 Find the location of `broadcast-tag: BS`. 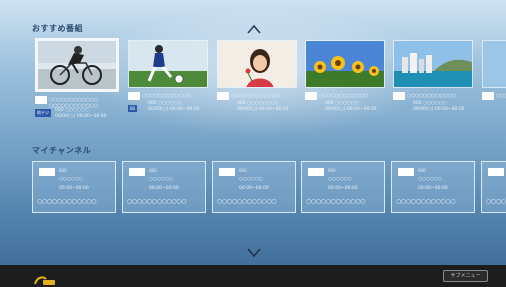

broadcast-tag: BS is located at coordinates (133, 108).